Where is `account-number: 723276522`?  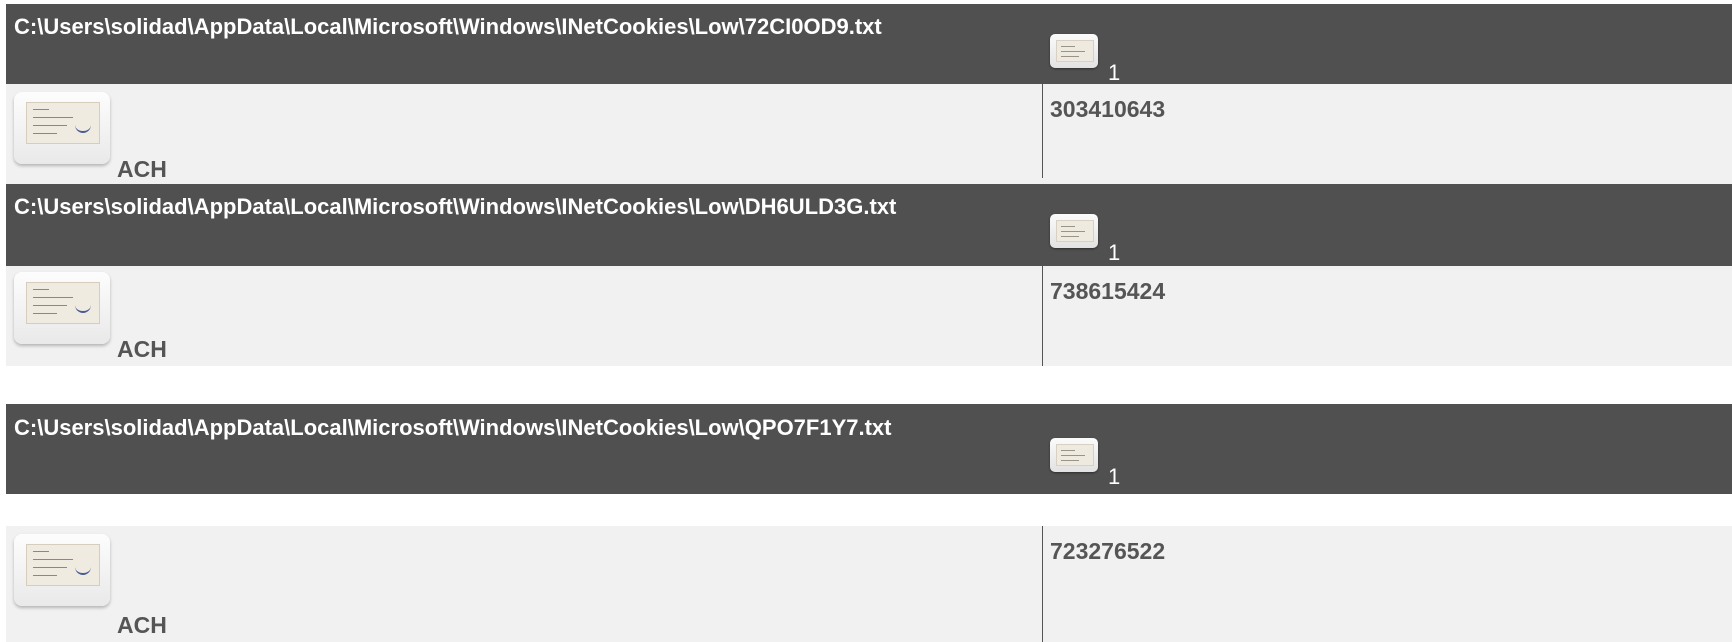
account-number: 723276522 is located at coordinates (1108, 551).